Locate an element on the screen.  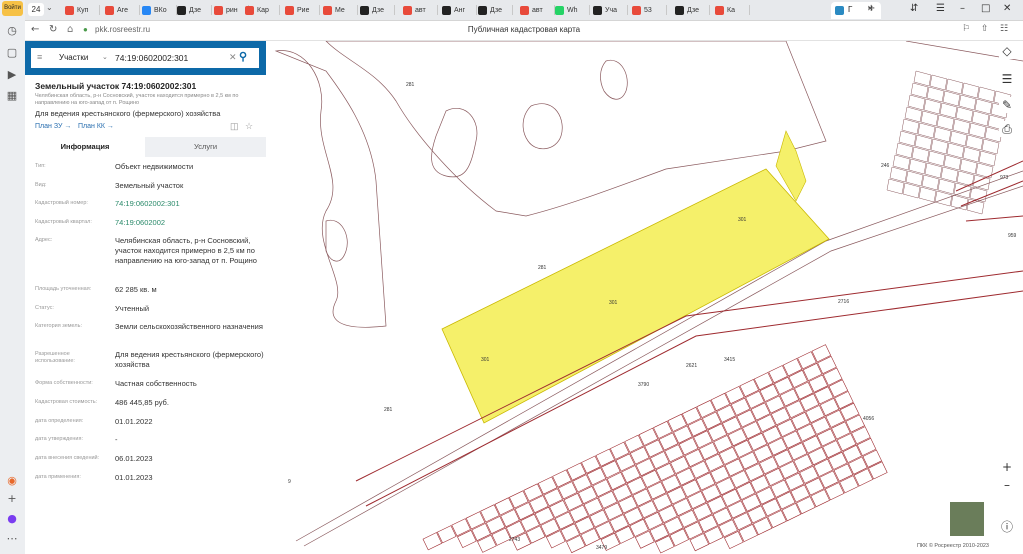
maximize-icon: □ is located at coordinates (985, 8).